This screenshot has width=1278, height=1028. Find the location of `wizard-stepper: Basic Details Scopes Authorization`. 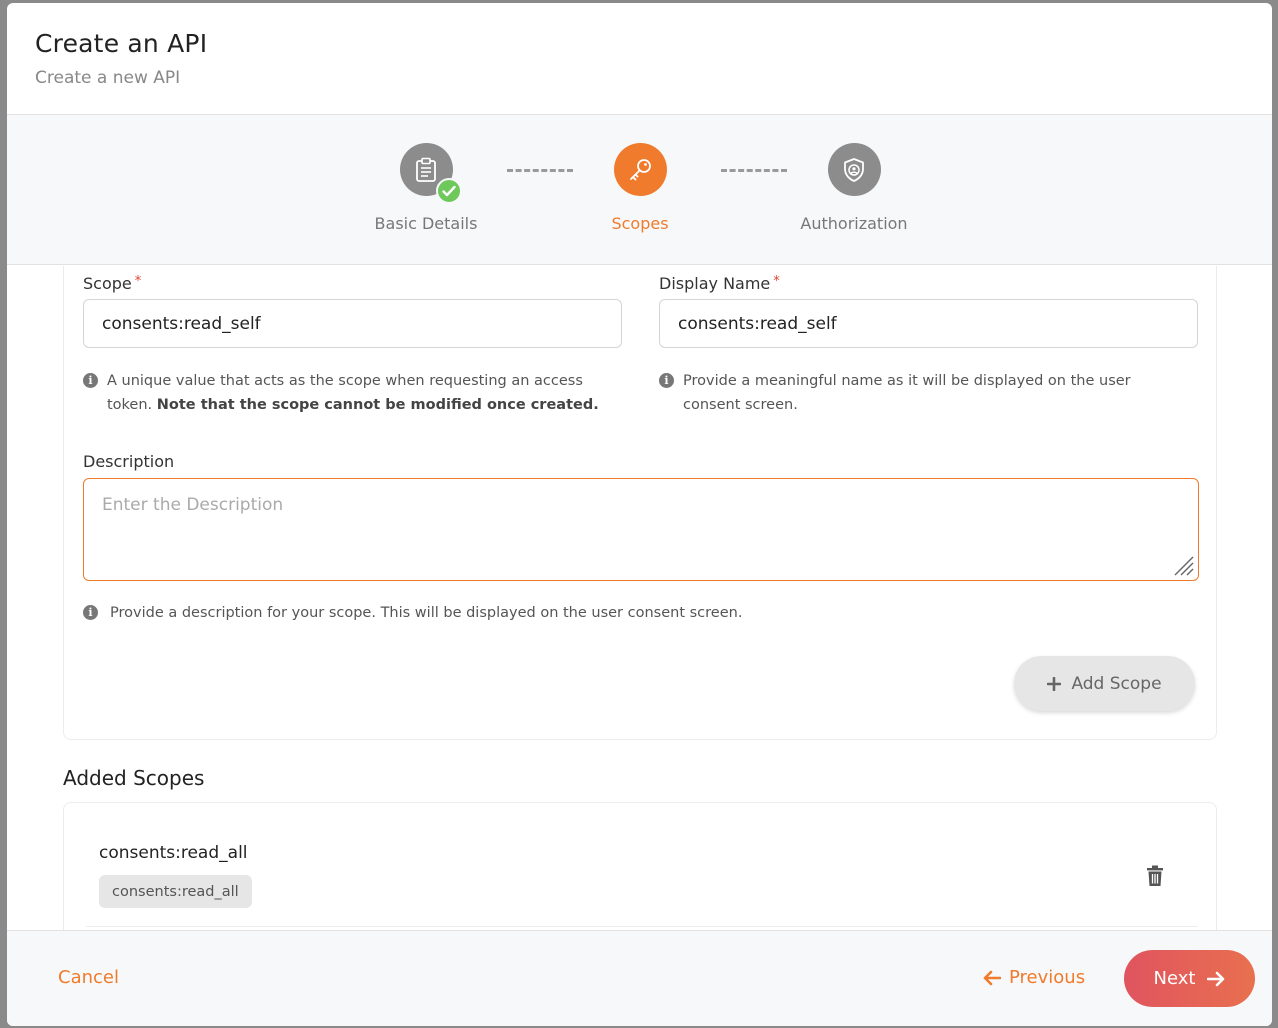

wizard-stepper: Basic Details Scopes Authorization is located at coordinates (639, 190).